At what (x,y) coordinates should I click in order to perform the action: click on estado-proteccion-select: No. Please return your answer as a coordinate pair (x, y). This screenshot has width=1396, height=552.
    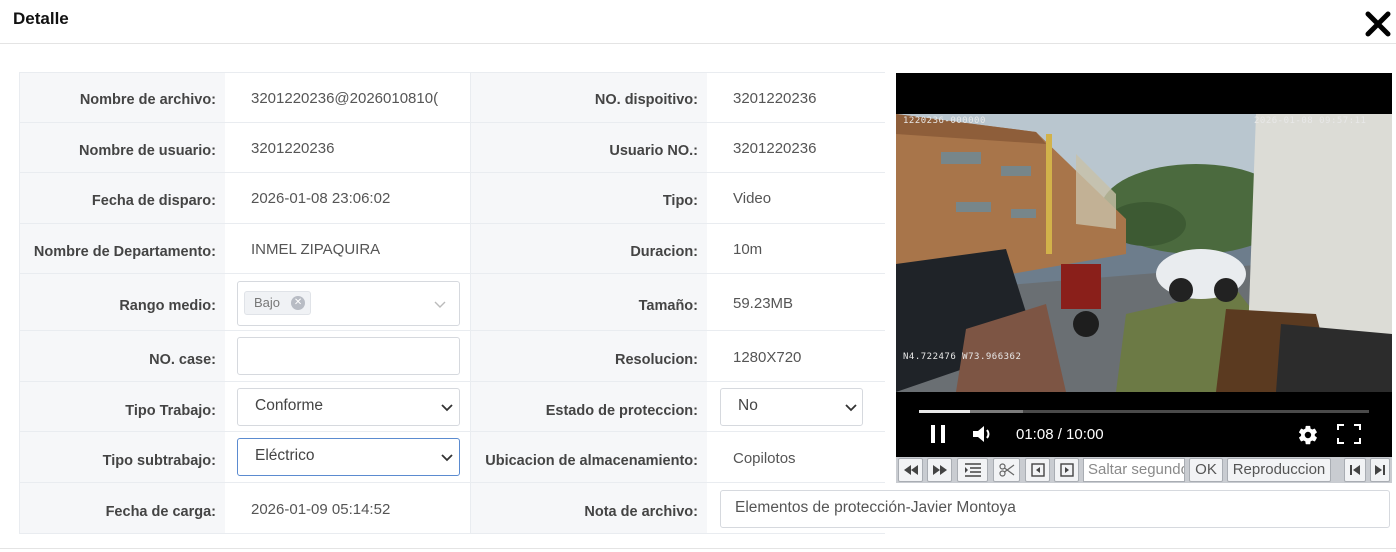
    Looking at the image, I should click on (791, 407).